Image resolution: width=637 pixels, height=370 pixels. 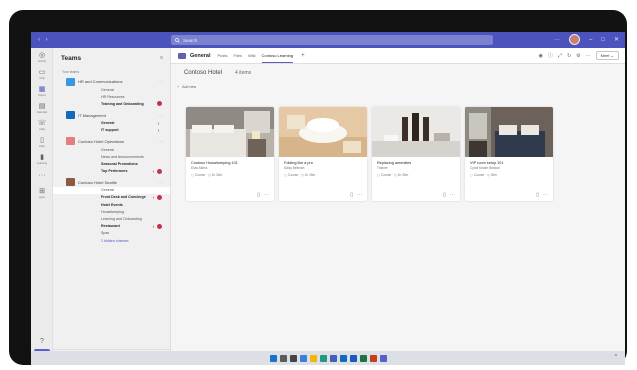 I want to click on channel-name: News and Announcements, so click(x=122, y=156).